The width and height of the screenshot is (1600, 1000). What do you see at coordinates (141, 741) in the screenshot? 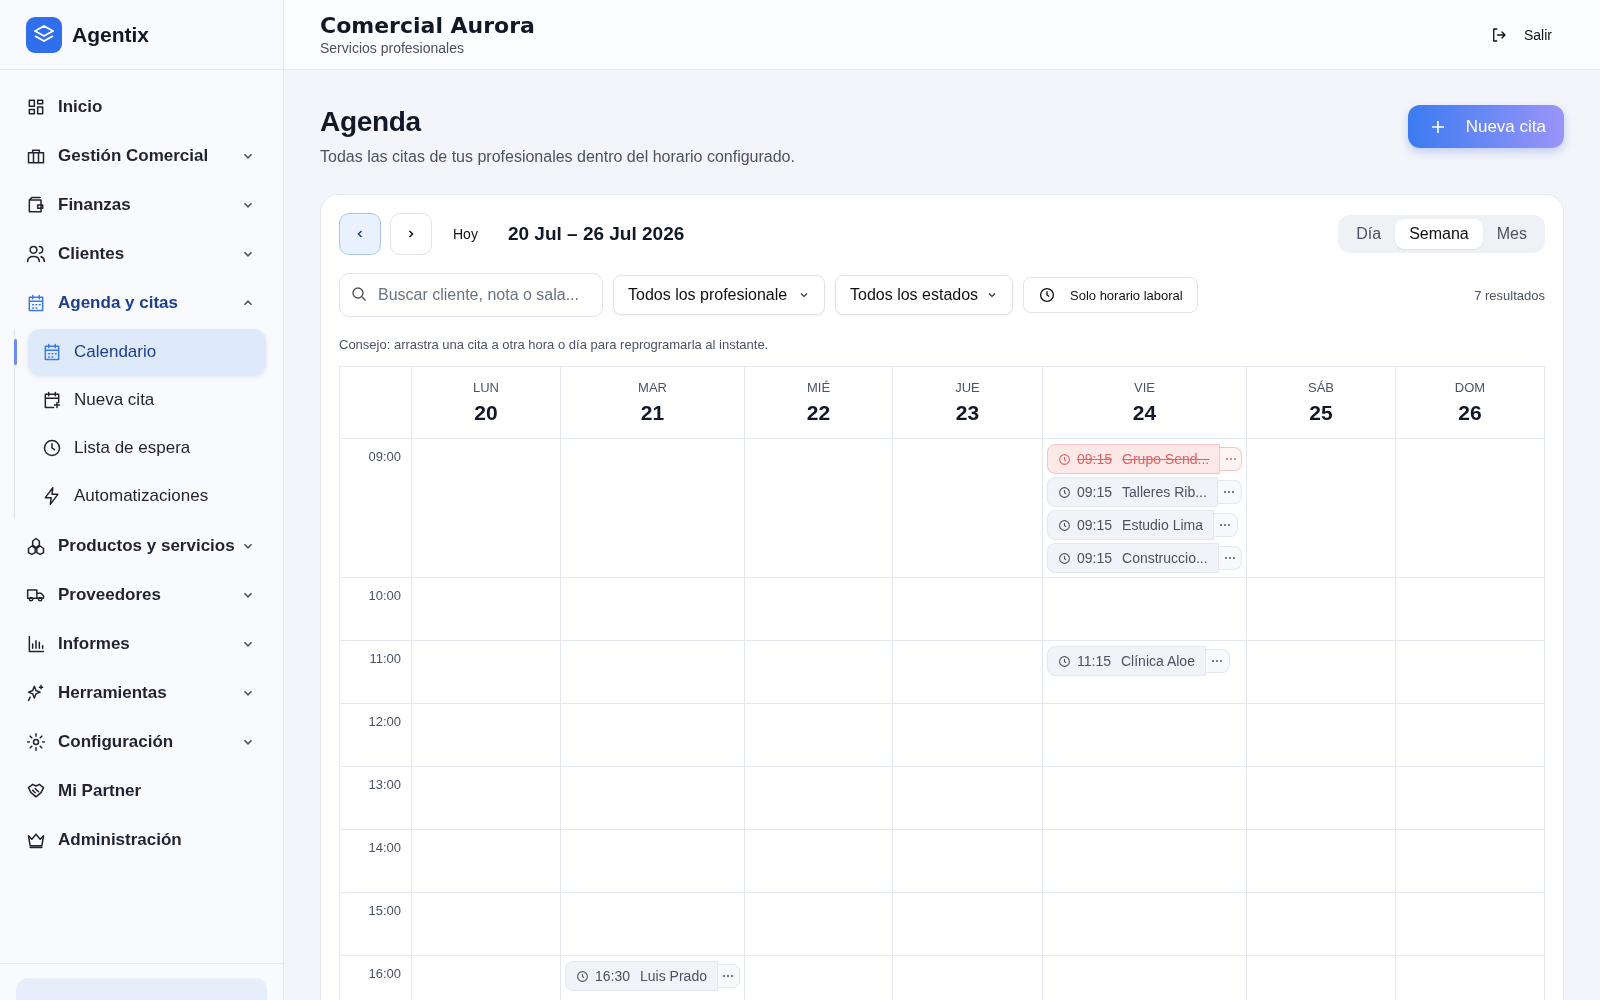
I see `sidebar-item: Configuración` at bounding box center [141, 741].